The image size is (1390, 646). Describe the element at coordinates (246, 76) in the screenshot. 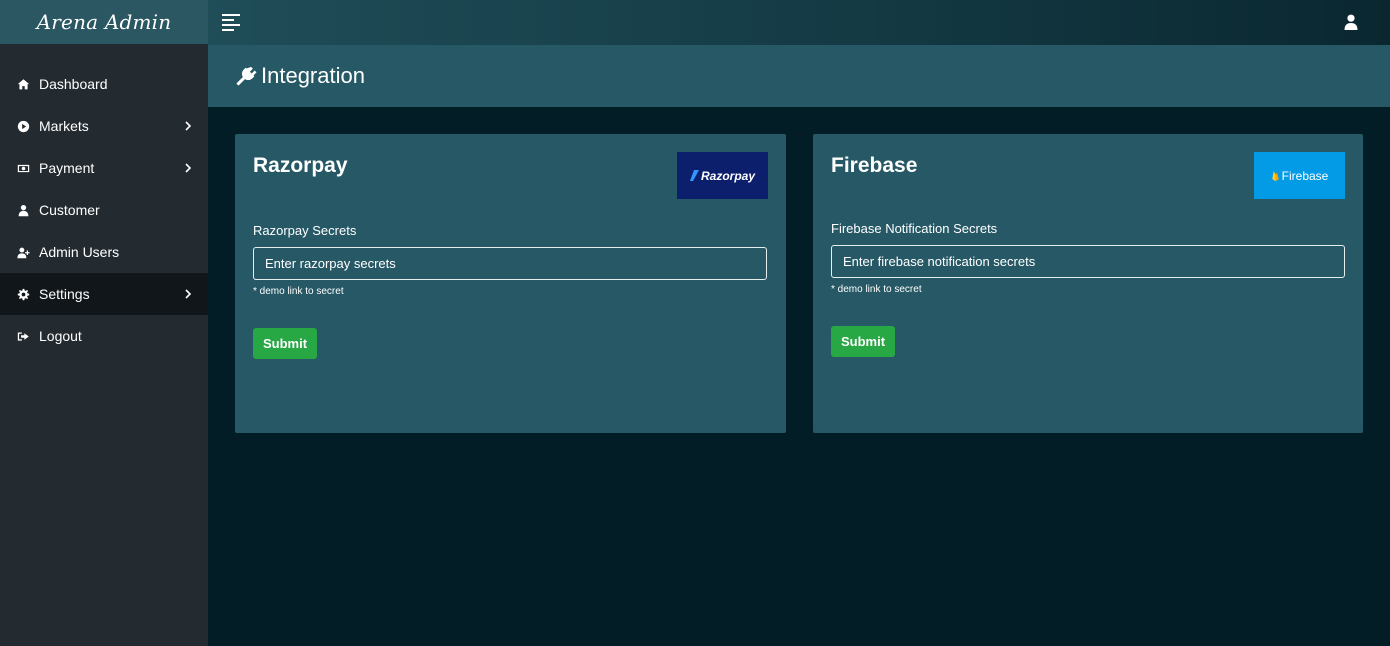

I see `plug-icon` at that location.